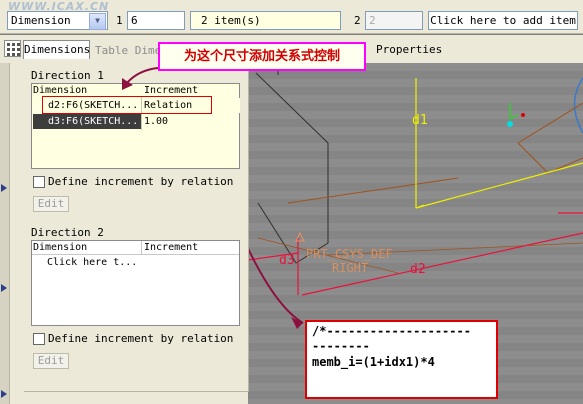 The width and height of the screenshot is (583, 404). Describe the element at coordinates (372, 20) in the screenshot. I see `member-count-2-value: 2` at that location.